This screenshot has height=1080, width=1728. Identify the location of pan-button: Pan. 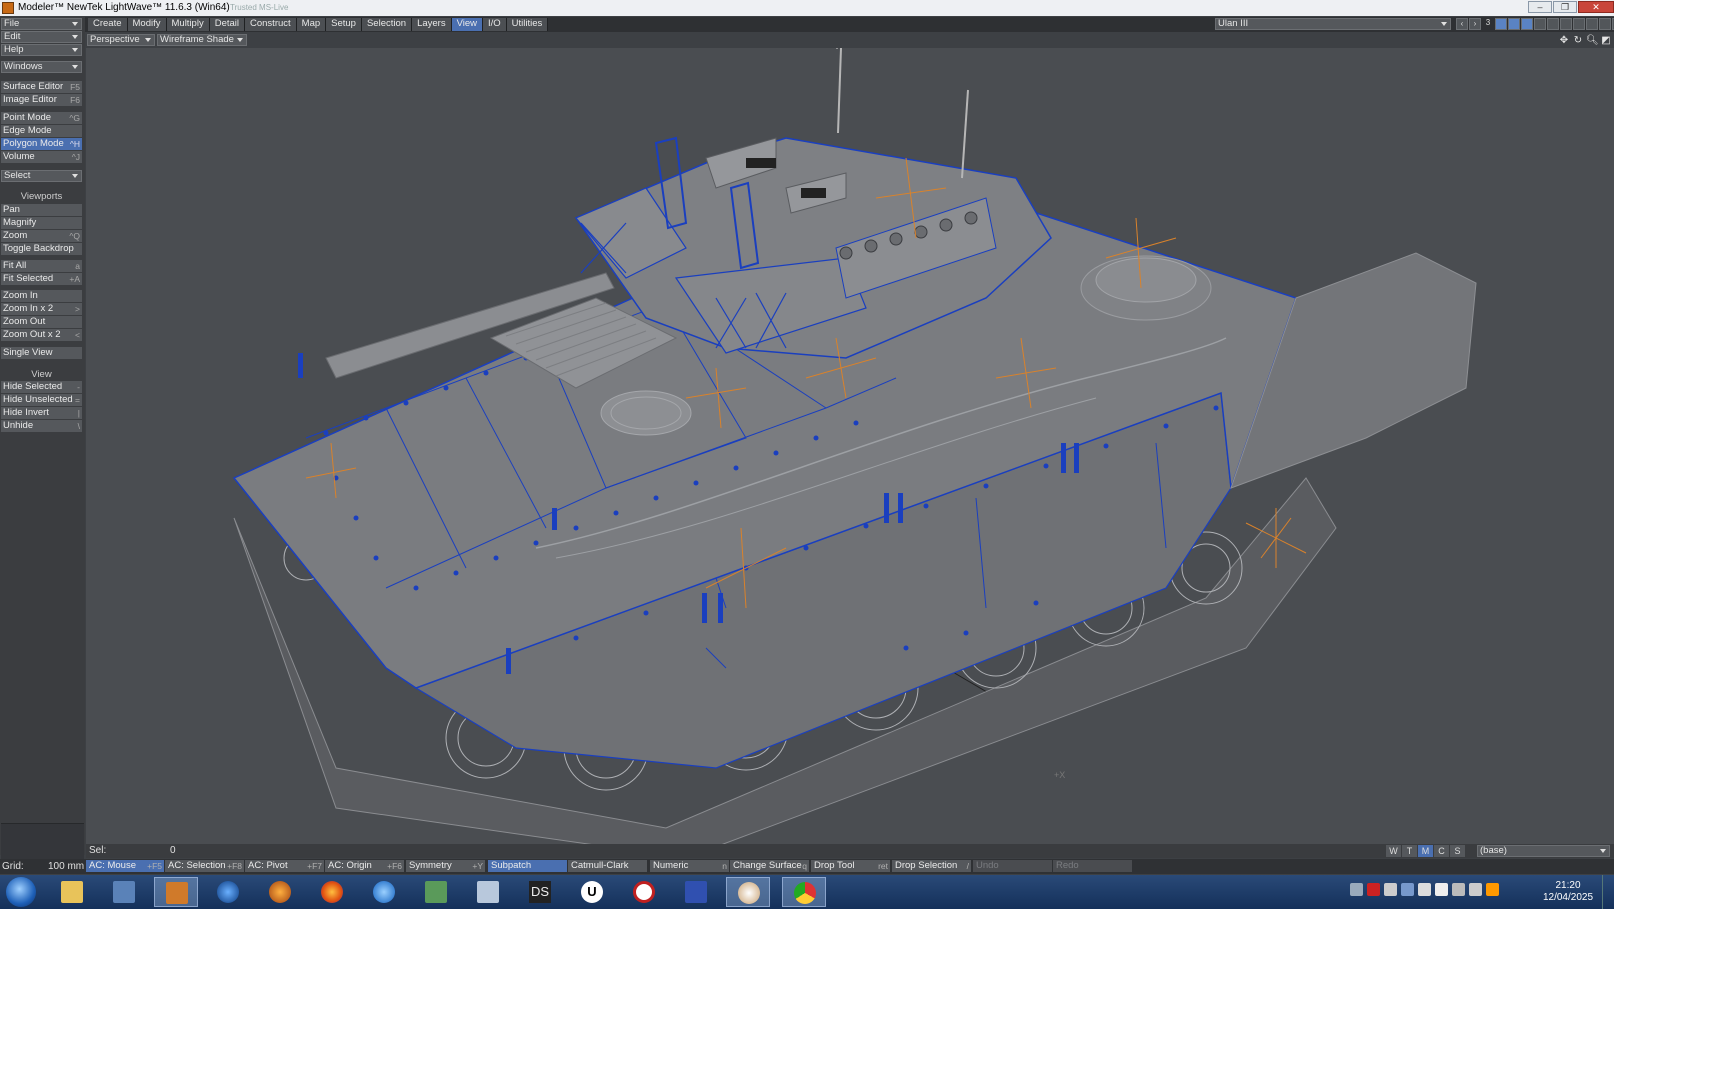
(41, 210).